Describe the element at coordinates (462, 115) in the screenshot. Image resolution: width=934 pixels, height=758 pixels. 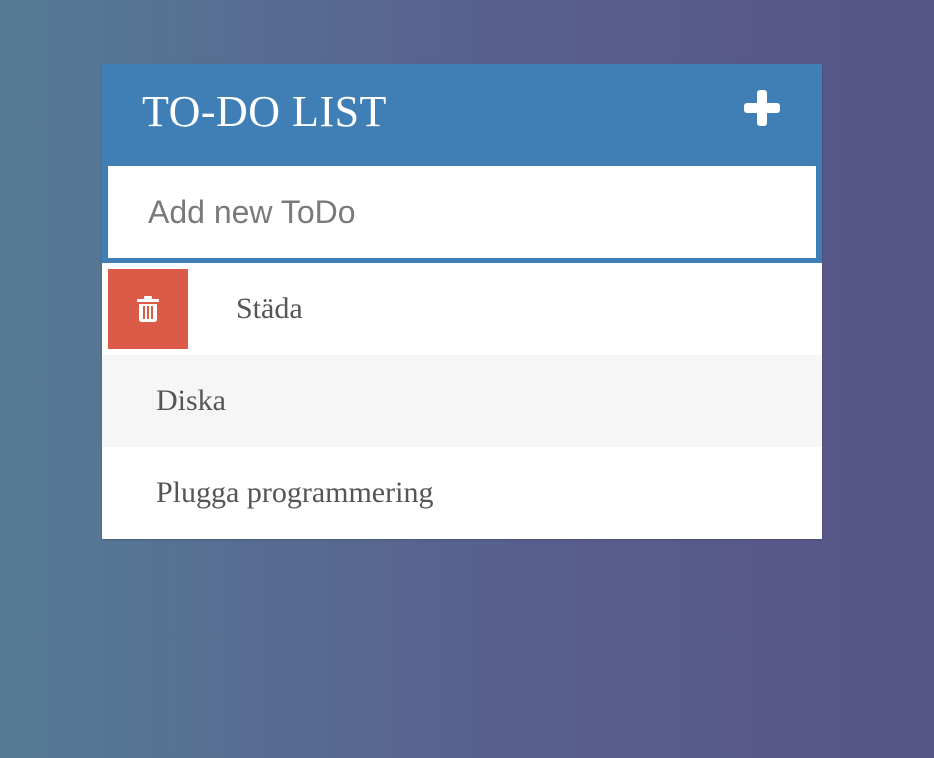
I see `todo-header: TO-DO LIST` at that location.